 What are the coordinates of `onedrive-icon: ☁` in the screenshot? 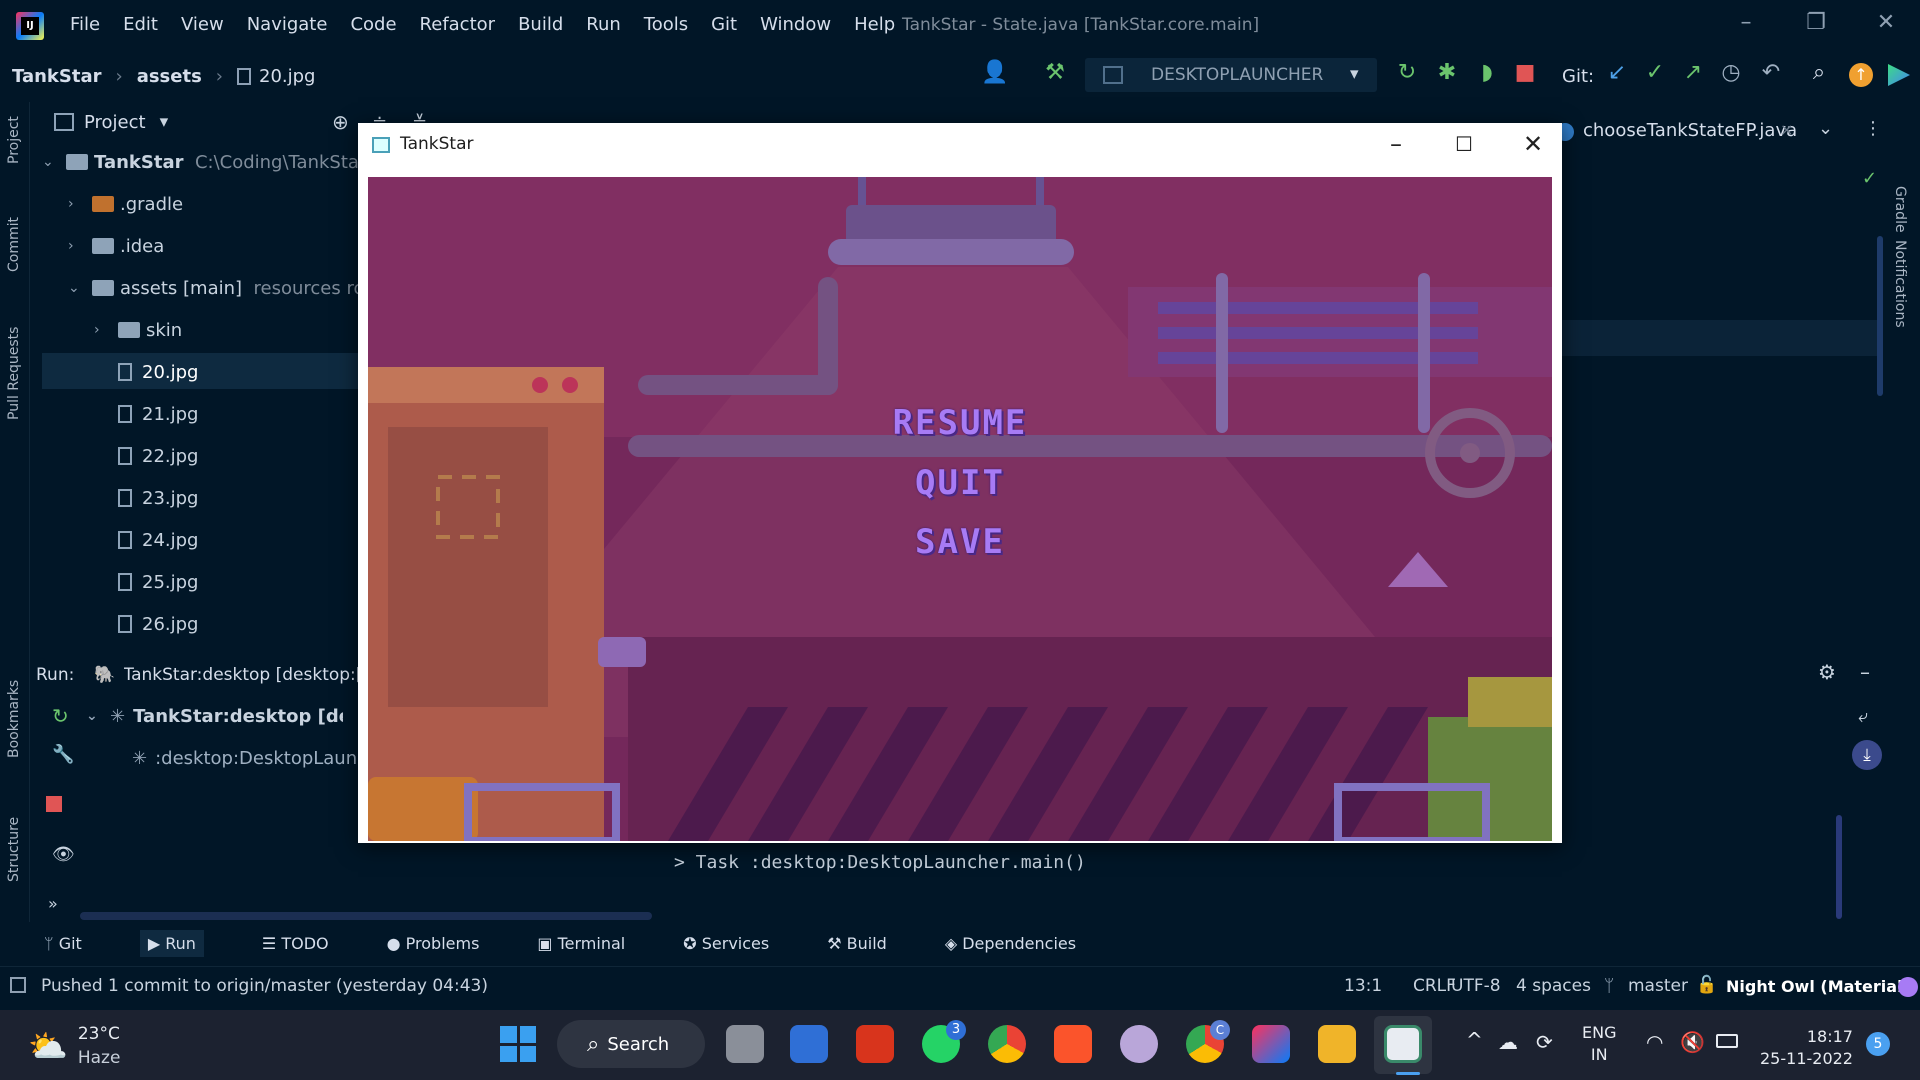 It's located at (1508, 1042).